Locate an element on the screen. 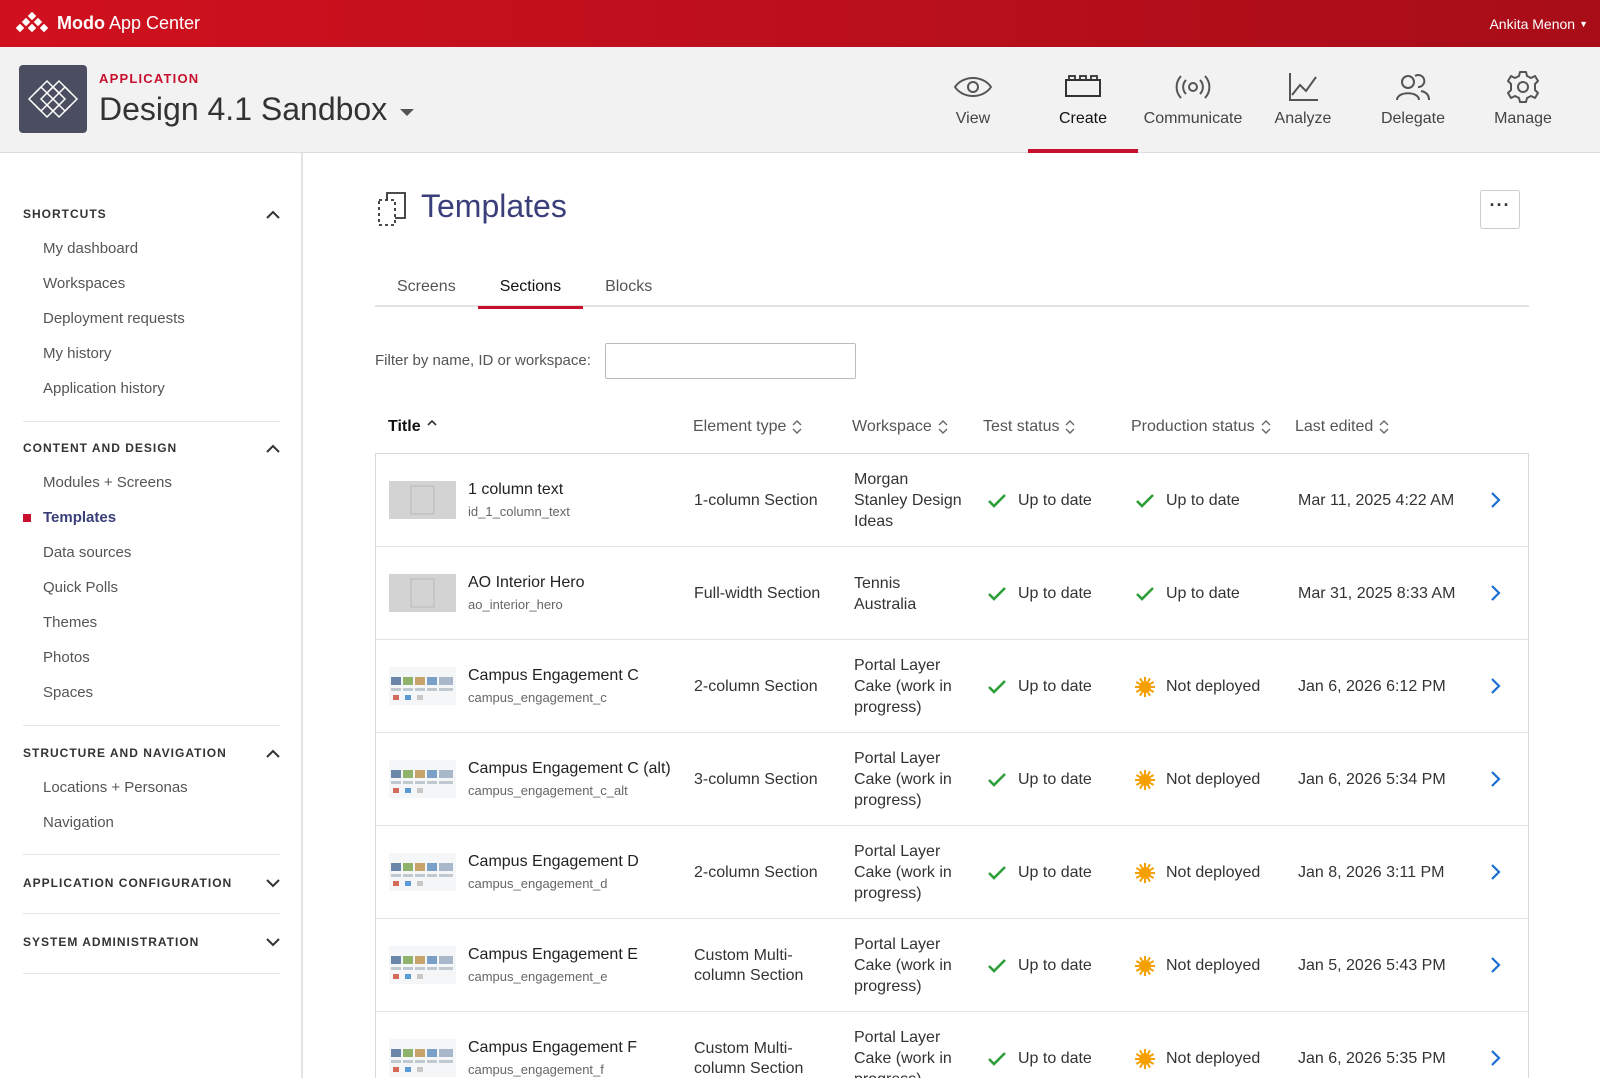 The width and height of the screenshot is (1600, 1078). nav-label: Manage is located at coordinates (1523, 118).